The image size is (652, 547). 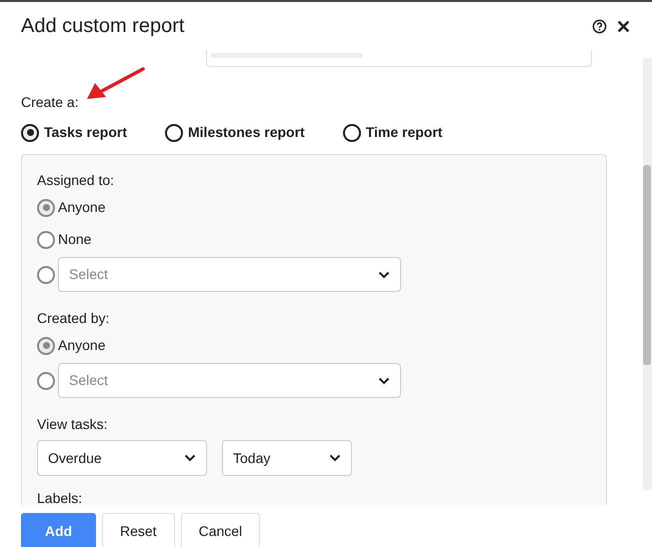 I want to click on section-label: Labels:, so click(x=60, y=497).